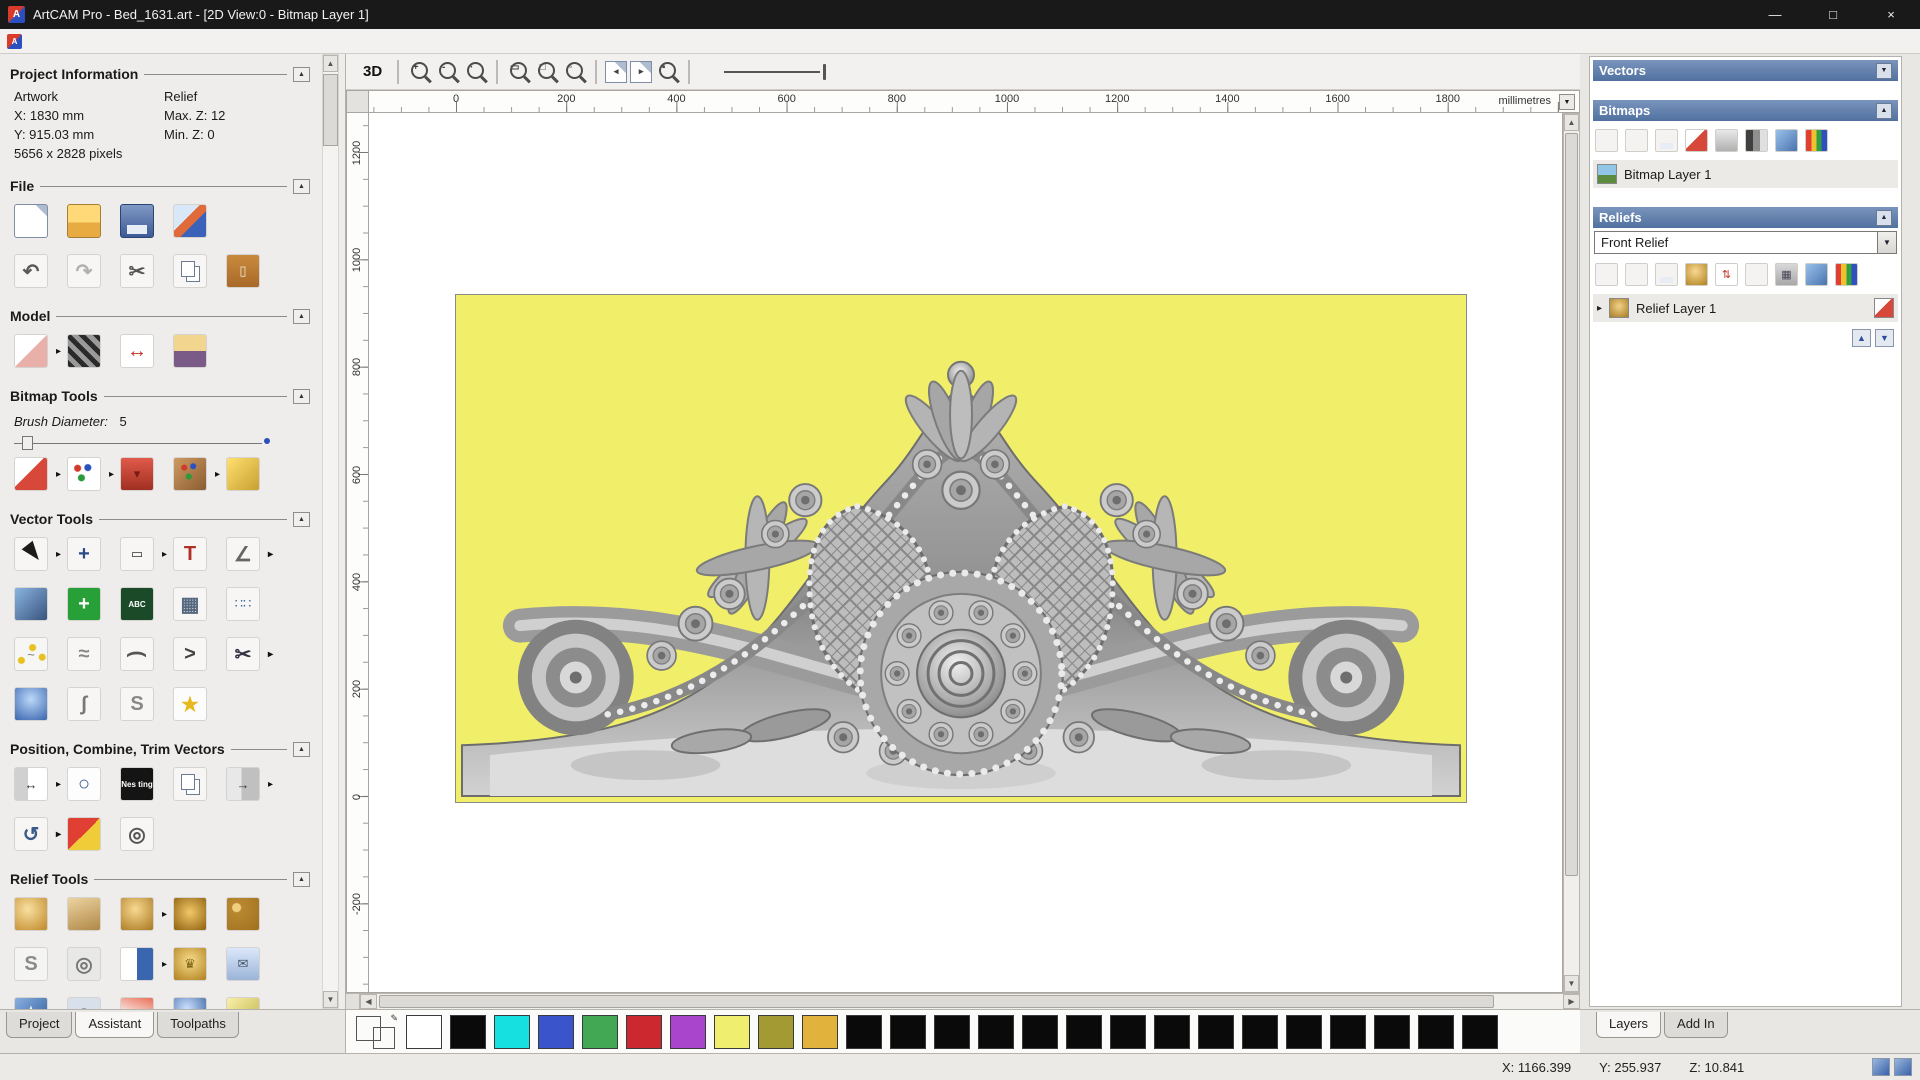  I want to click on canvas-horizontal-scrollbar: ◀ ▶, so click(963, 1001).